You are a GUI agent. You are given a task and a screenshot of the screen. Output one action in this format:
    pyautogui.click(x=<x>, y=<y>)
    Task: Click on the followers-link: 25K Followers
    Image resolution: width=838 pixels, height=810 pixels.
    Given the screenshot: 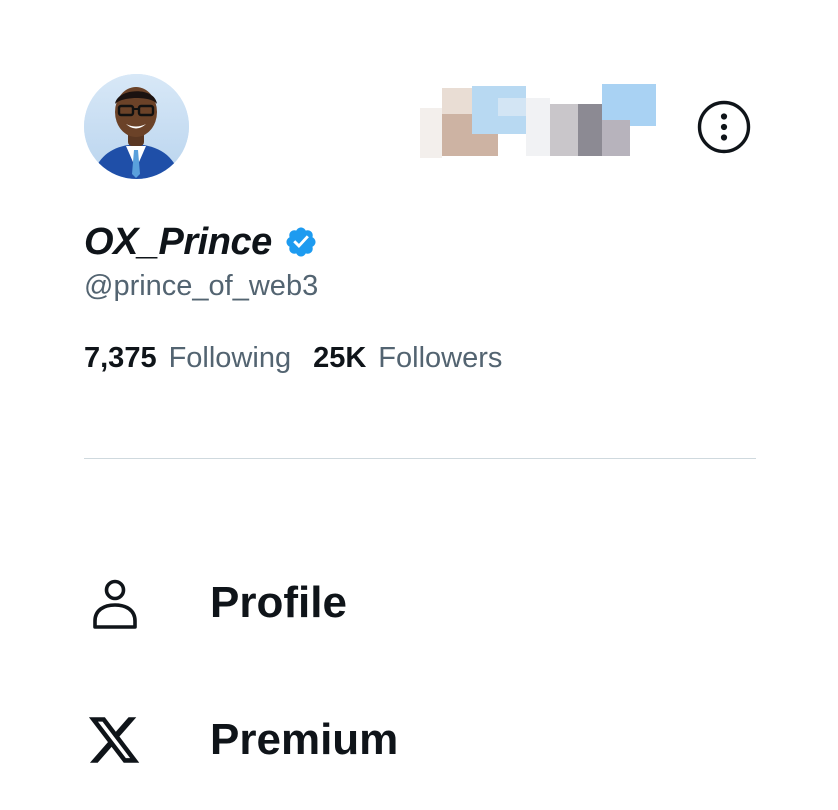 What is the action you would take?
    pyautogui.click(x=407, y=358)
    